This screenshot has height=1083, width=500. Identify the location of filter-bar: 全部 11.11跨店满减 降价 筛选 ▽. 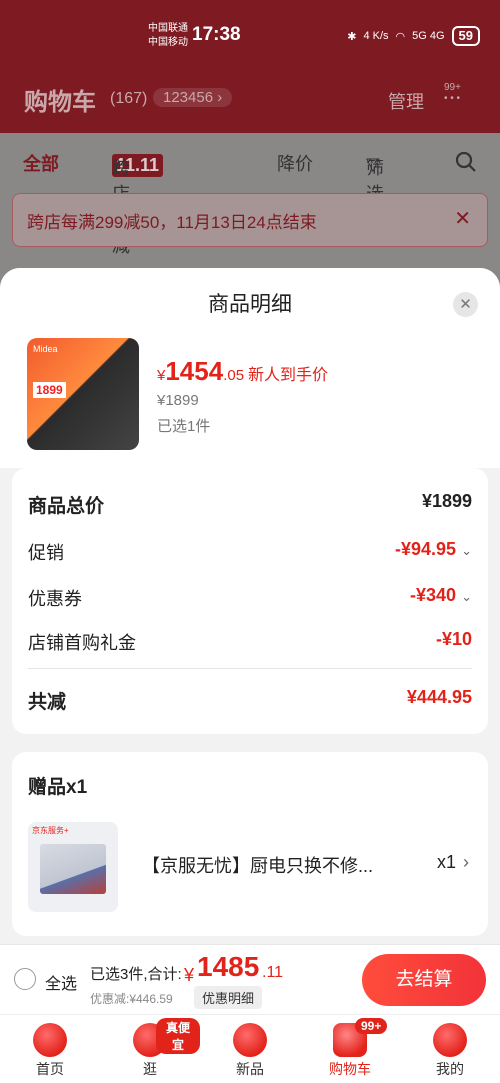
(250, 201).